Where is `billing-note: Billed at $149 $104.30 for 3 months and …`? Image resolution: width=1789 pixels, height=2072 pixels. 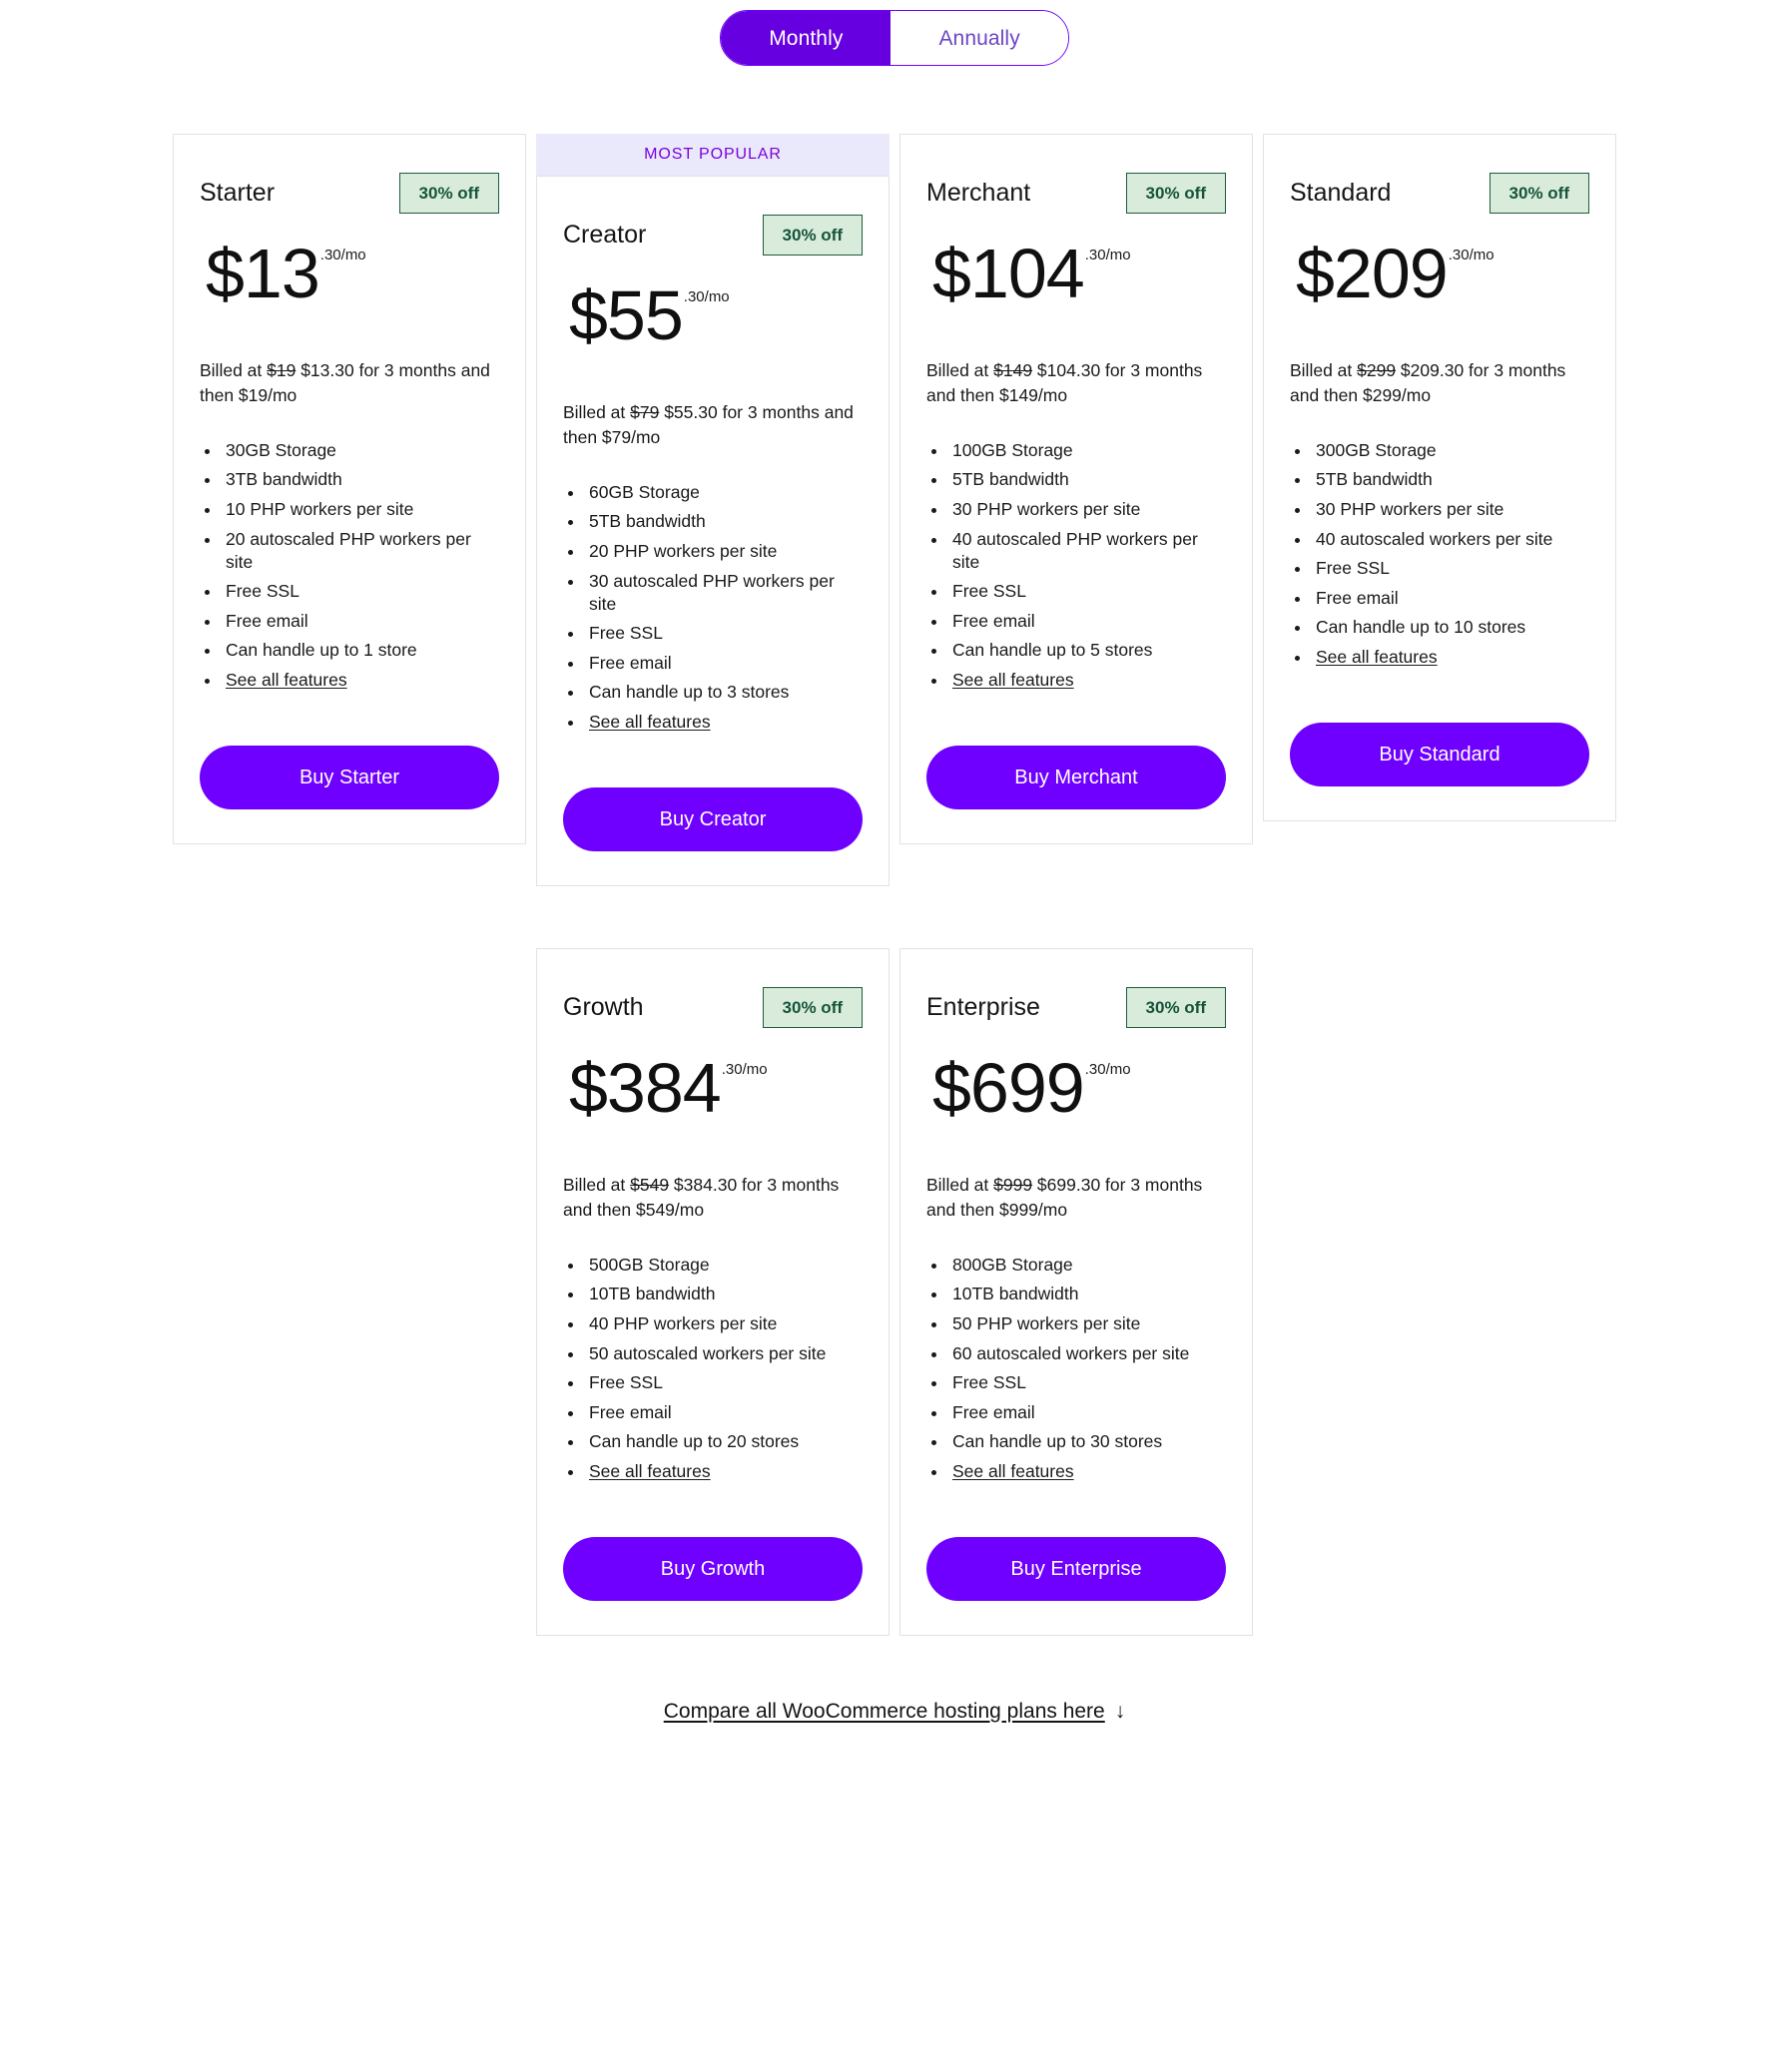
billing-note: Billed at $149 $104.30 for 3 months and … is located at coordinates (1072, 383).